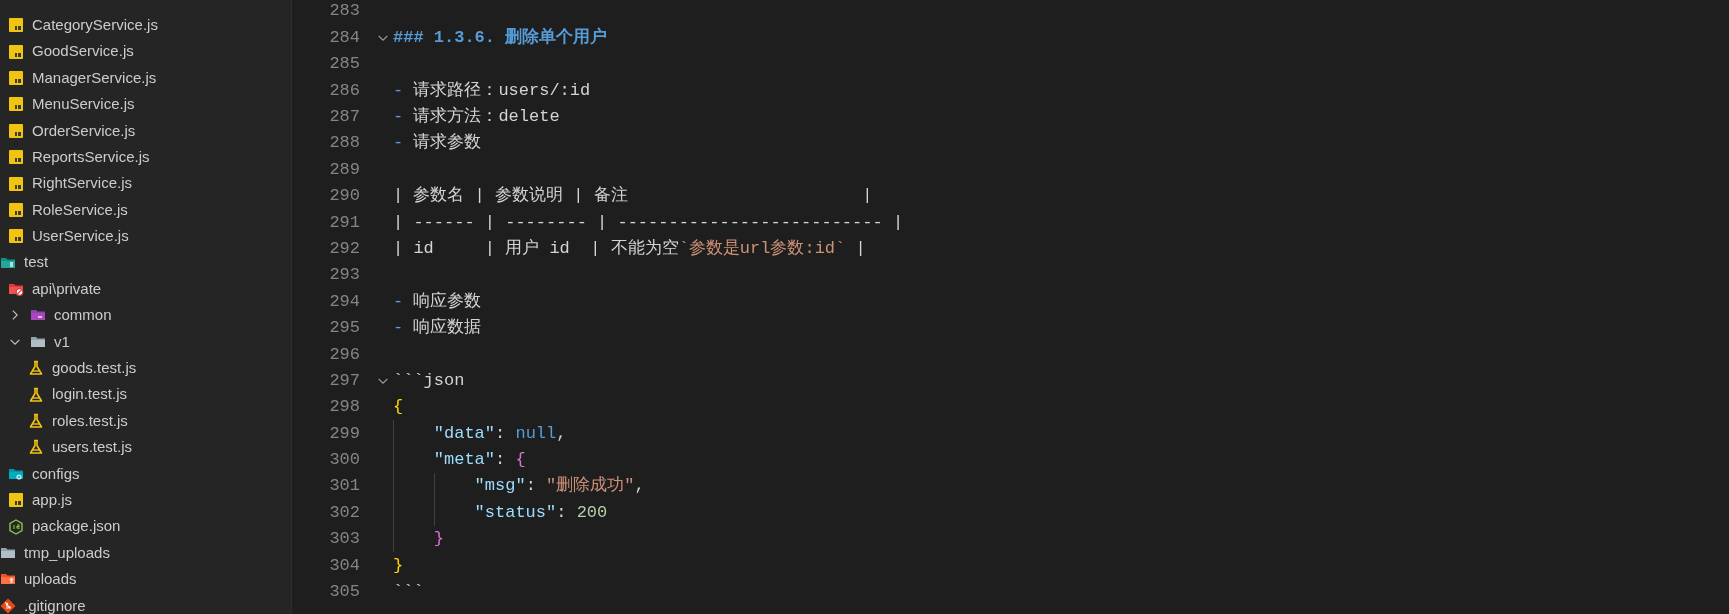 The width and height of the screenshot is (1729, 614). Describe the element at coordinates (94, 368) in the screenshot. I see `file-name: goods.test.js` at that location.